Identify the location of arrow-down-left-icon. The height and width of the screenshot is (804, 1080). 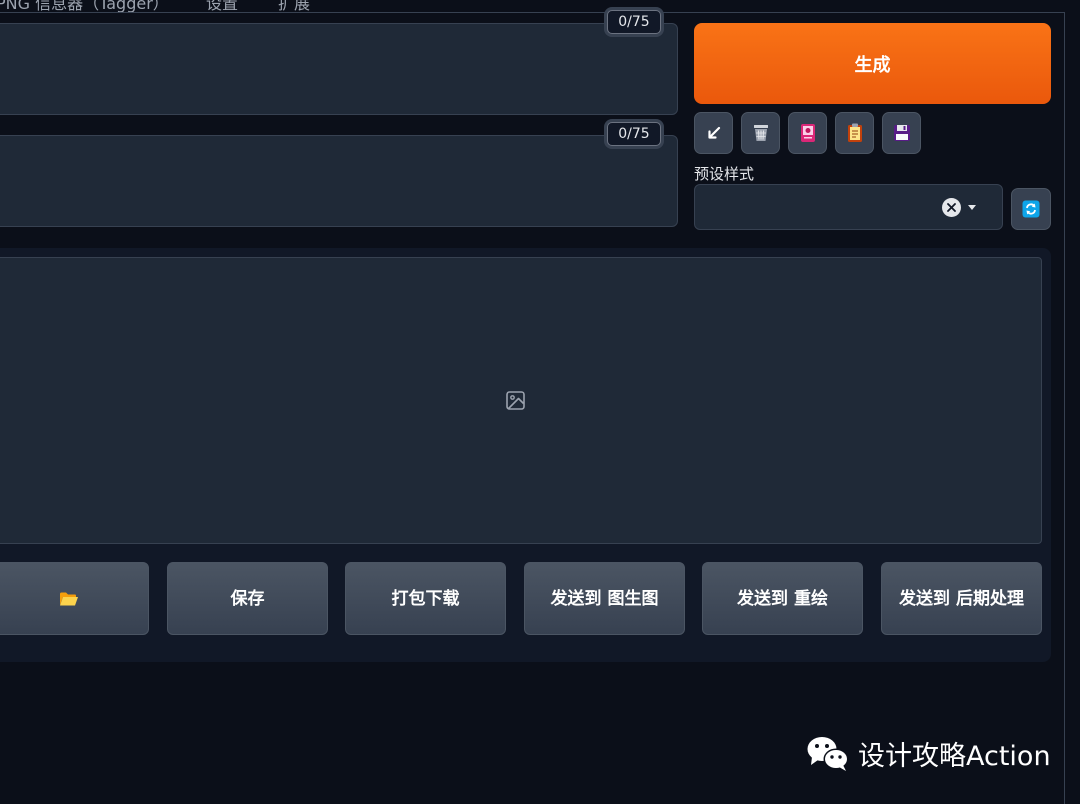
(713, 132).